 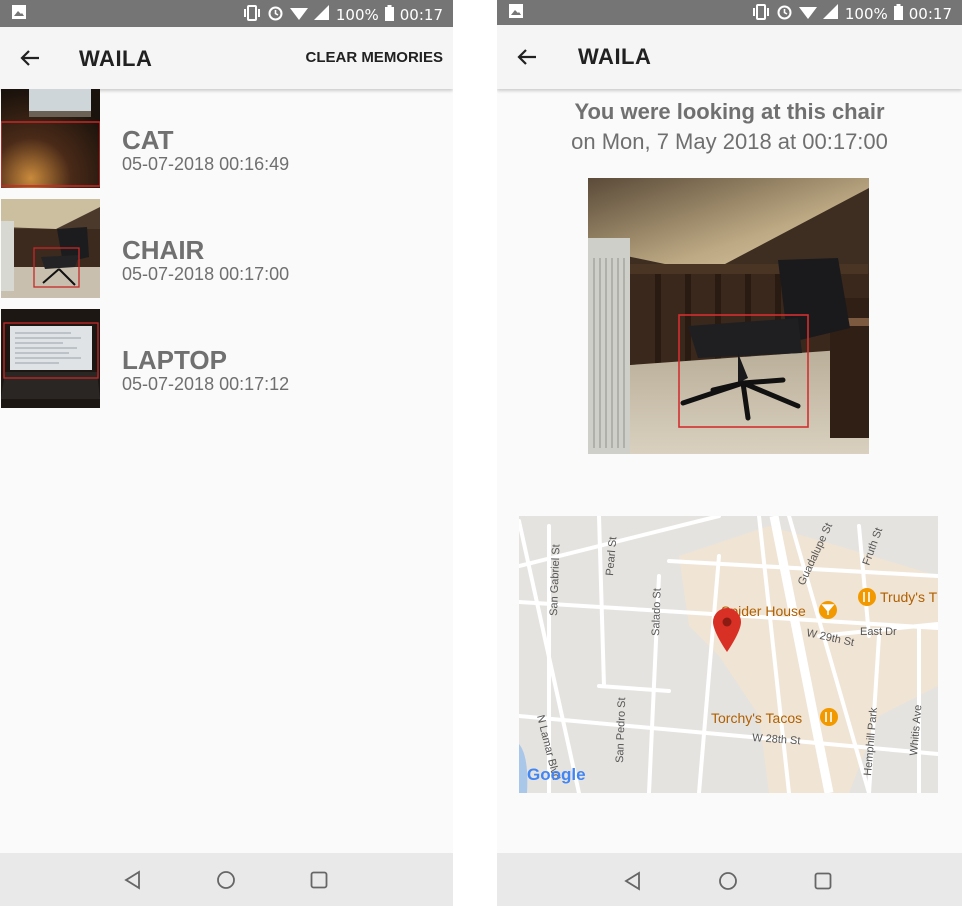 I want to click on item-label: CAT, so click(x=148, y=140).